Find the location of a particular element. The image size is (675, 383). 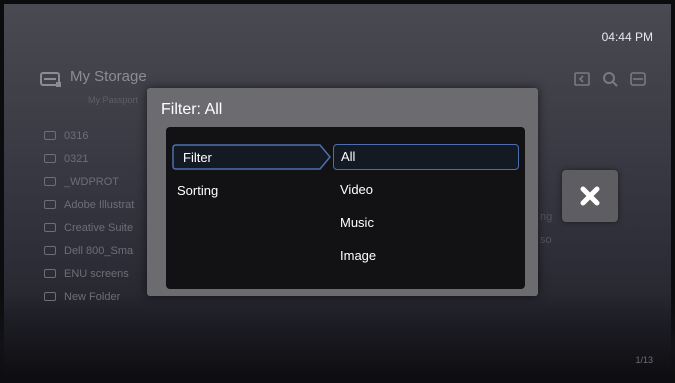

option-music: Music is located at coordinates (426, 223).